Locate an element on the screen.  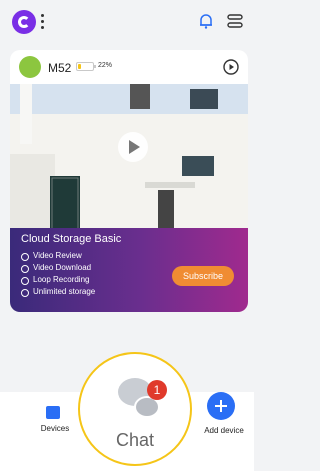
device-name: M52 is located at coordinates (60, 68).